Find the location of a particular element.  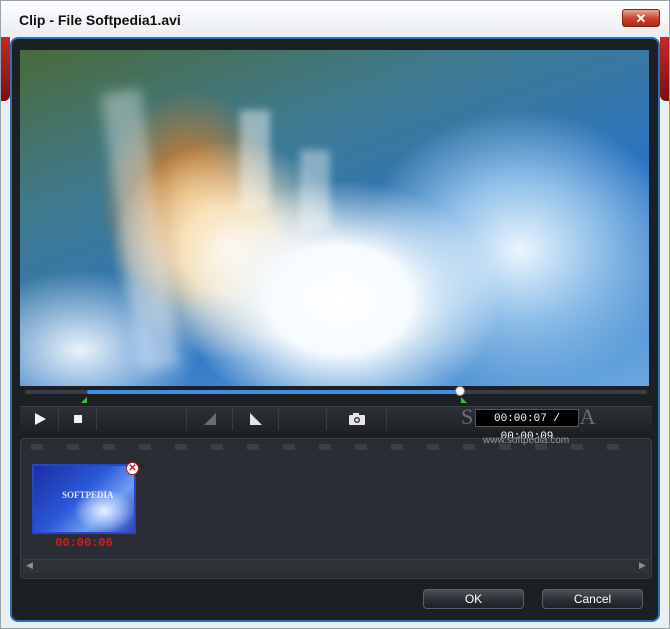

mark-out-marker is located at coordinates (464, 400).